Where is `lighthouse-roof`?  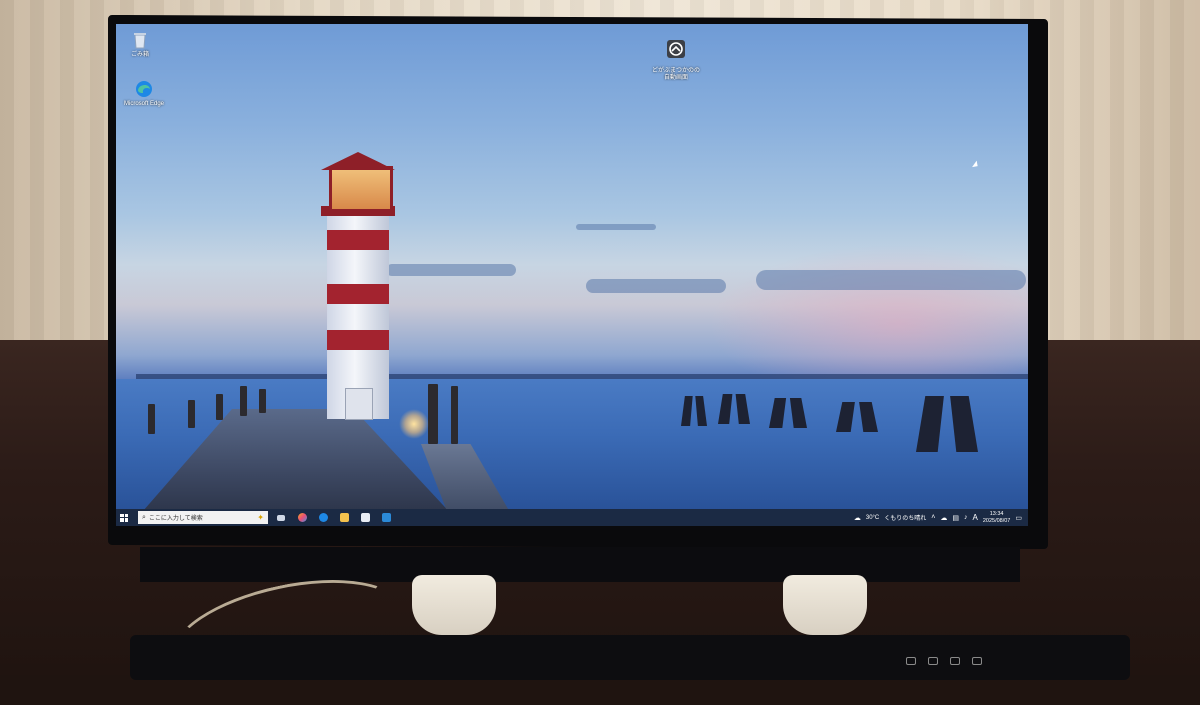 lighthouse-roof is located at coordinates (358, 161).